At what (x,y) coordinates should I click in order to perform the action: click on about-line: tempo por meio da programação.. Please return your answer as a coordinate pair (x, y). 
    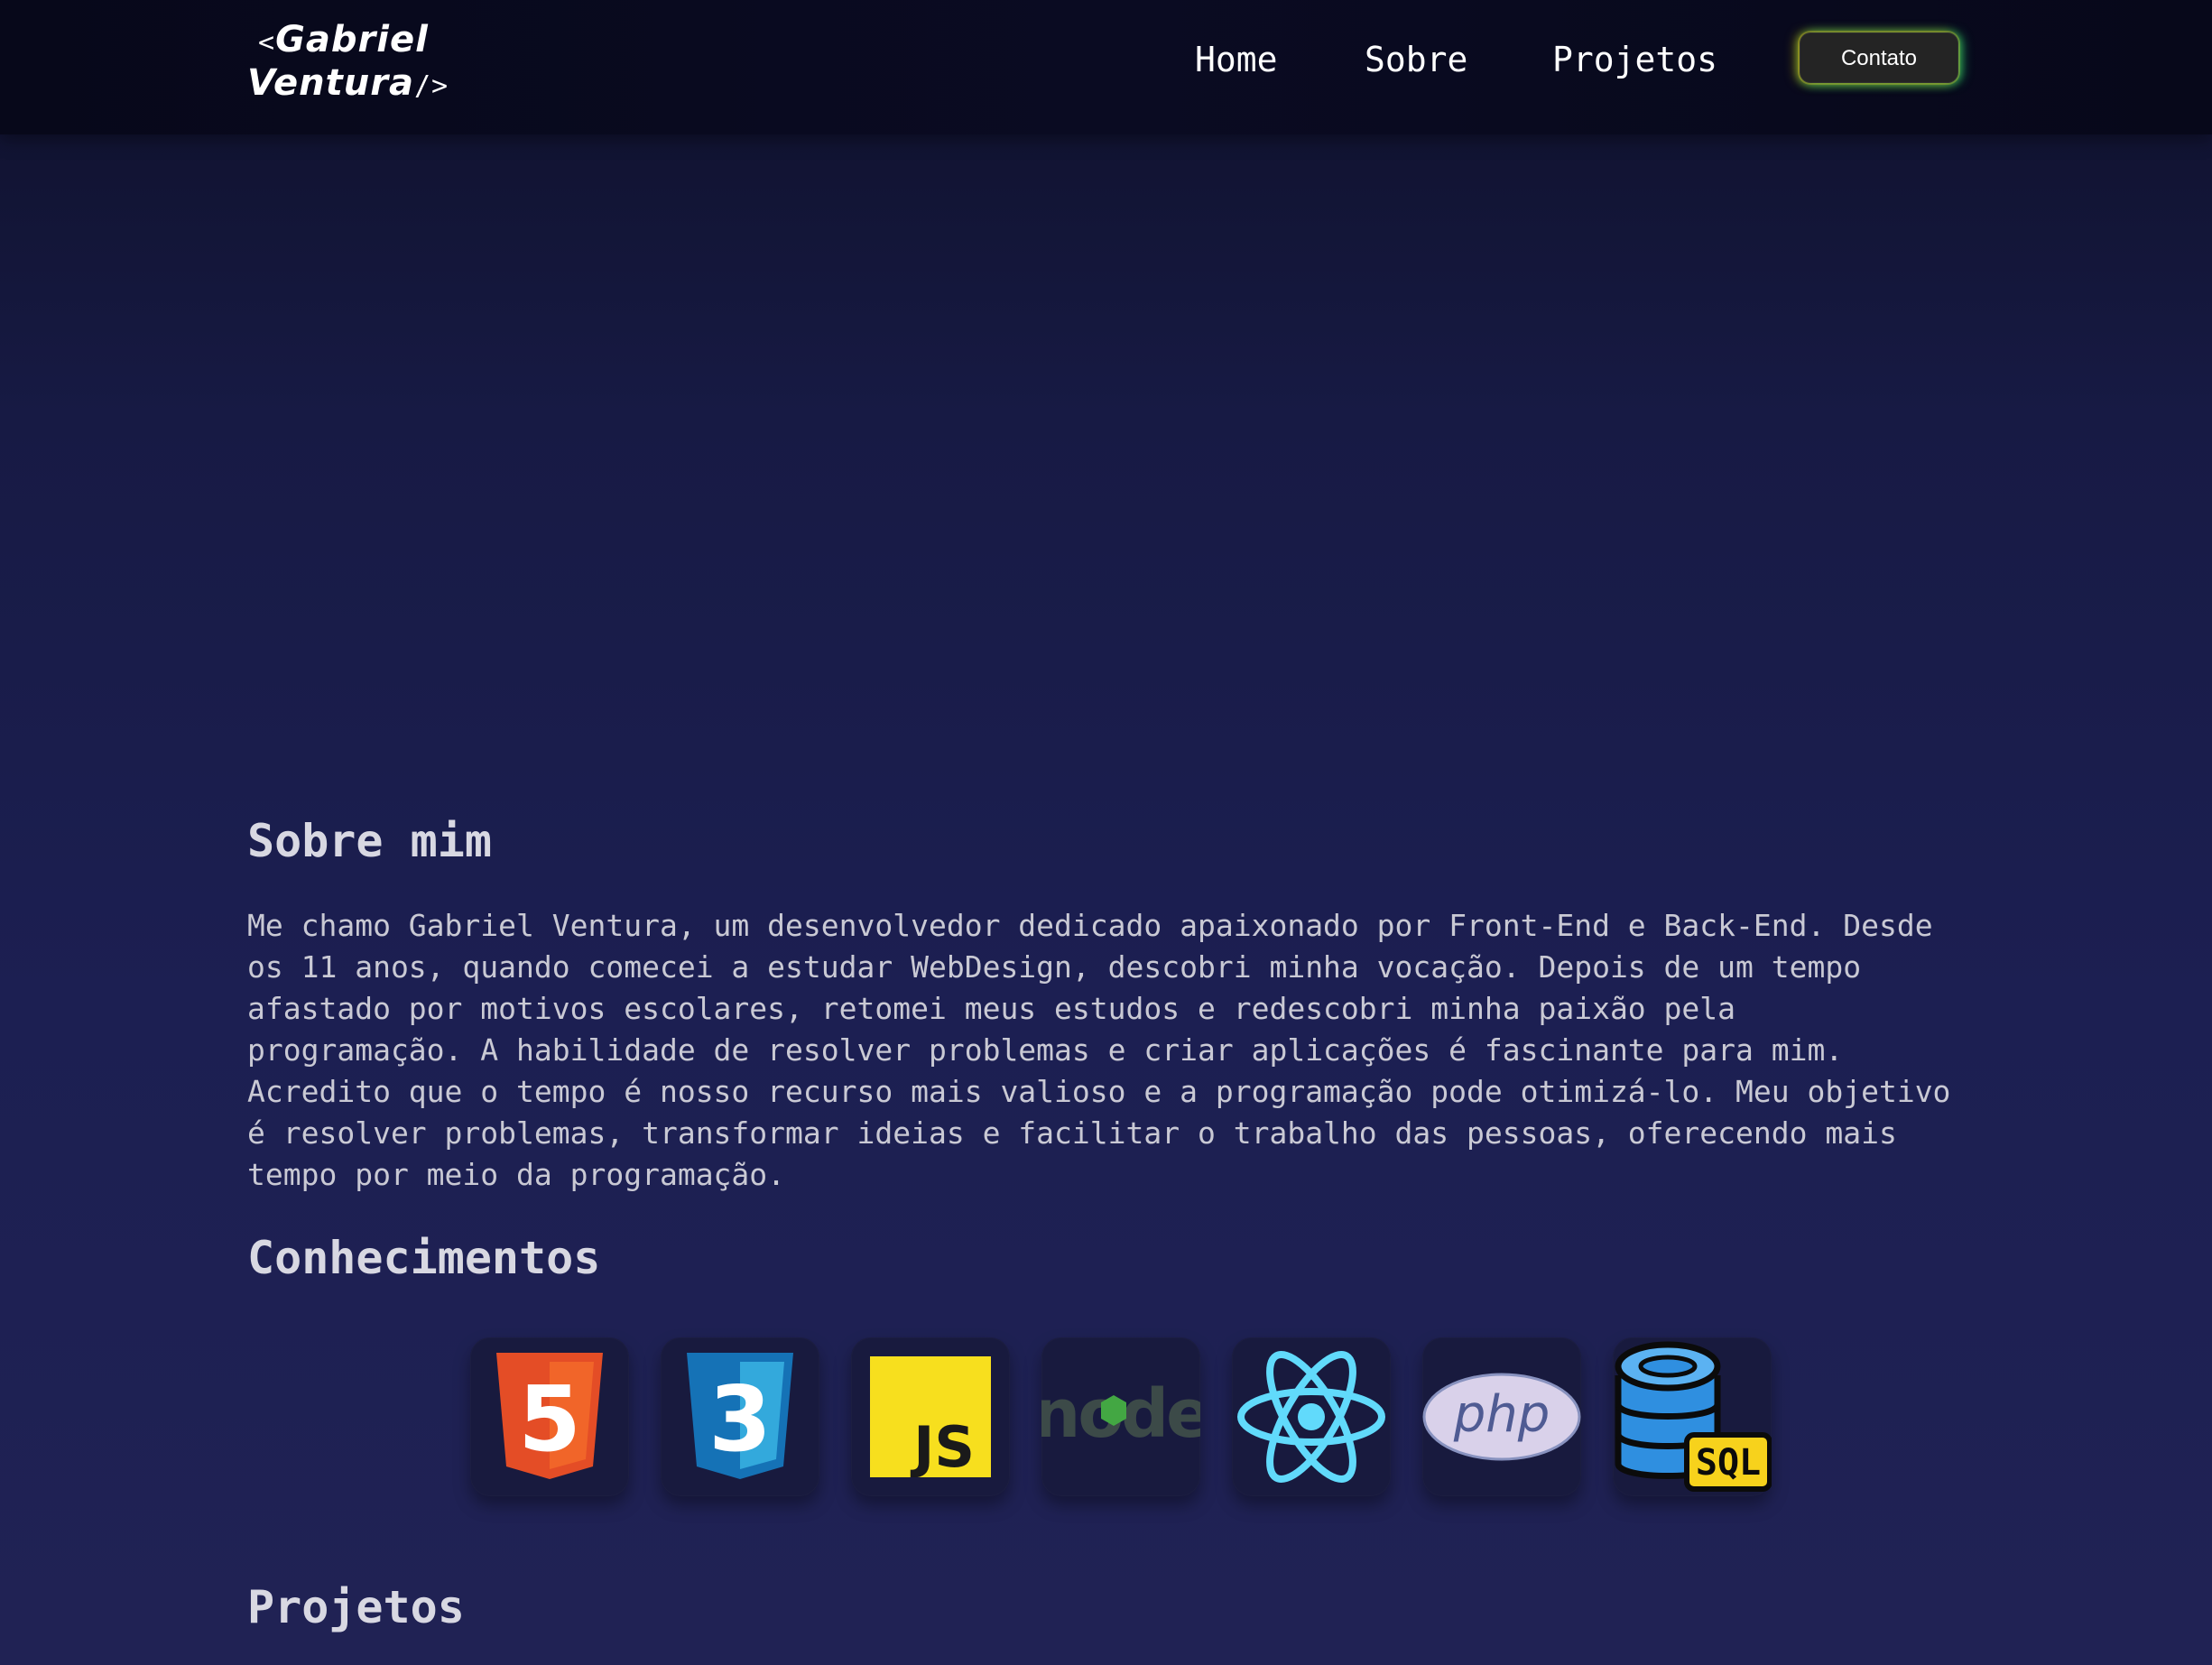
    Looking at the image, I should click on (516, 1174).